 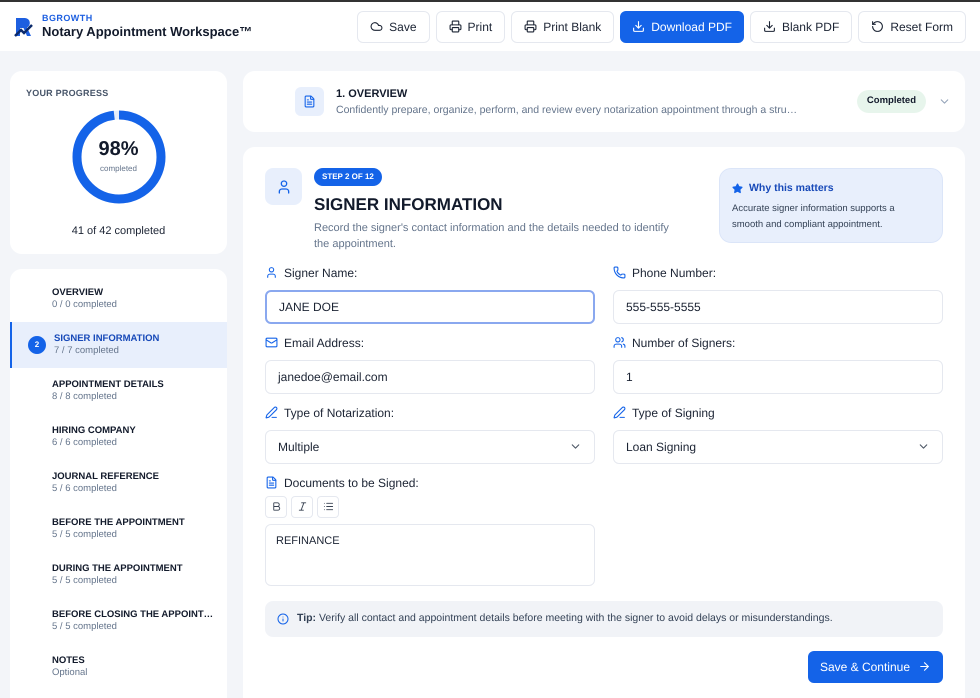 What do you see at coordinates (778, 377) in the screenshot?
I see `input-field: 1` at bounding box center [778, 377].